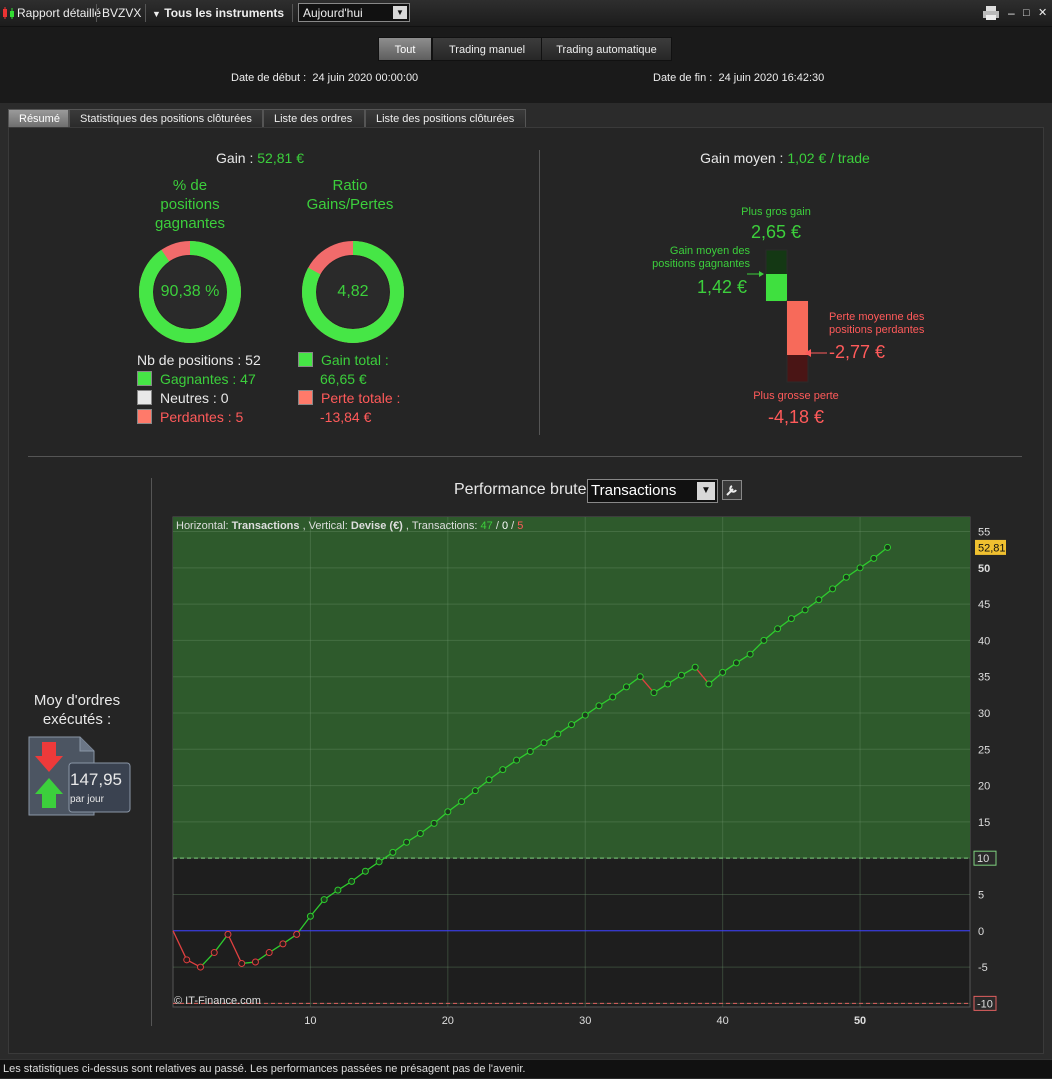 This screenshot has height=1079, width=1052. Describe the element at coordinates (487, 49) in the screenshot. I see `filter-manual-button: Trading manuel` at that location.